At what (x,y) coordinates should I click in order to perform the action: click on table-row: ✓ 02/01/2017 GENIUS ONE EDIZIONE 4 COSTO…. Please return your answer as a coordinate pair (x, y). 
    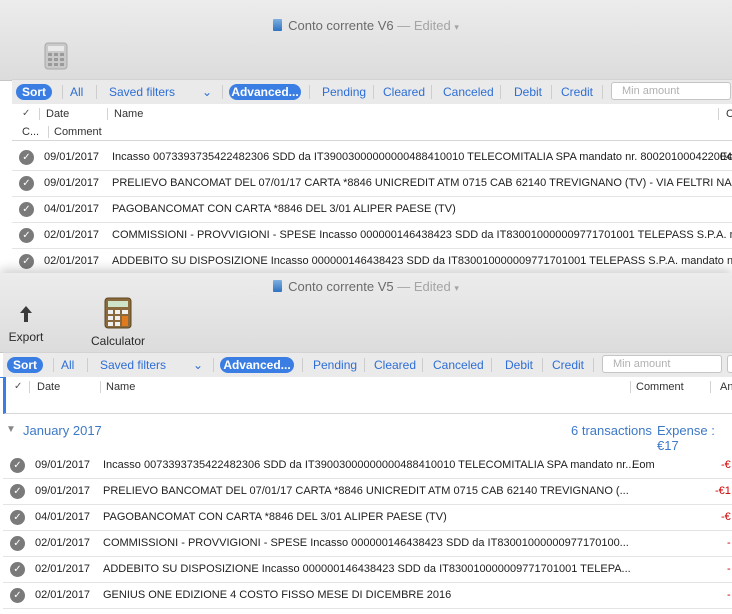
    Looking at the image, I should click on (367, 596).